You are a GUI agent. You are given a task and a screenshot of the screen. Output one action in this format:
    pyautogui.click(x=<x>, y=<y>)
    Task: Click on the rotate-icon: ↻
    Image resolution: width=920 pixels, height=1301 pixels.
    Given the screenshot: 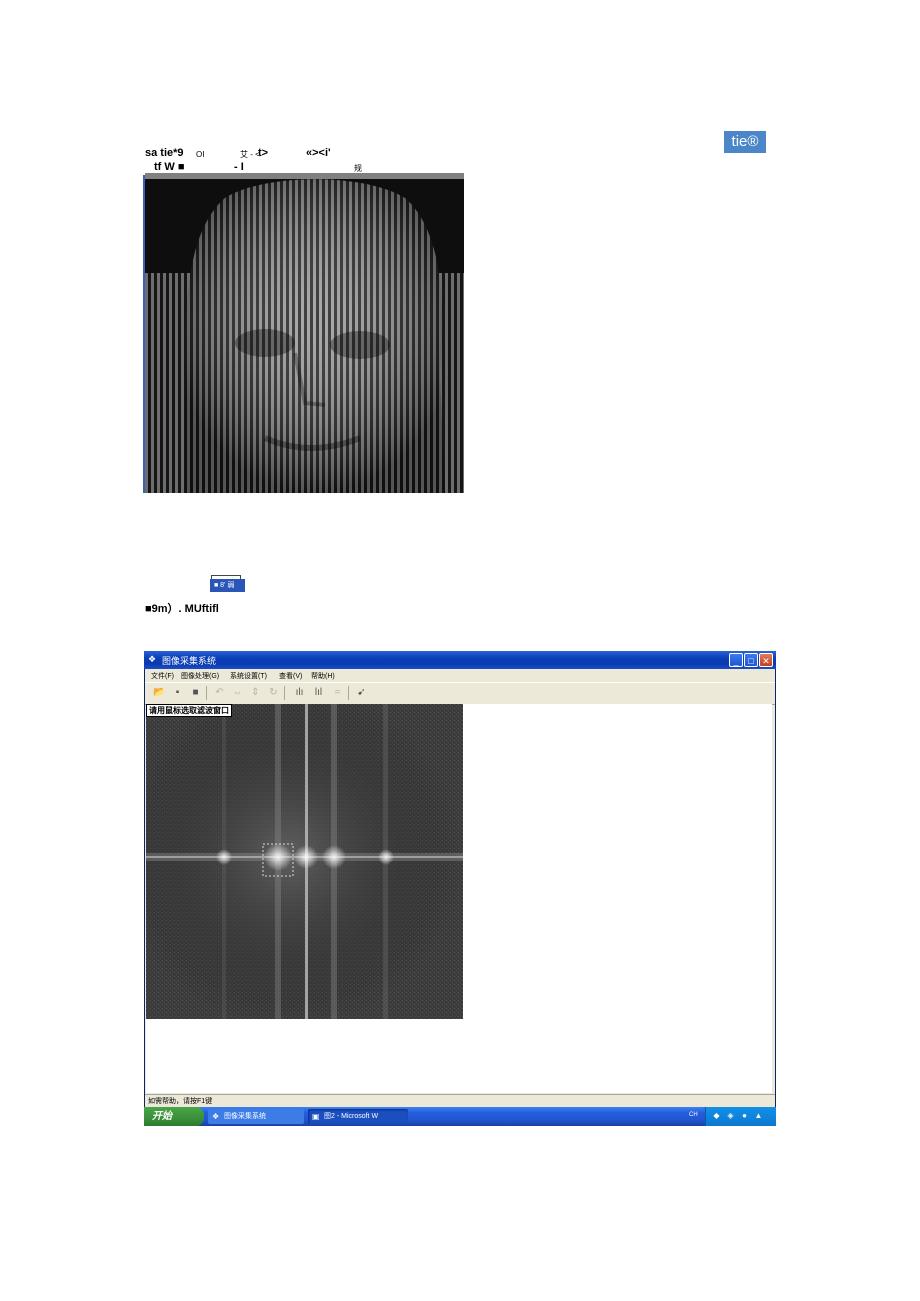 What is the action you would take?
    pyautogui.click(x=273, y=692)
    